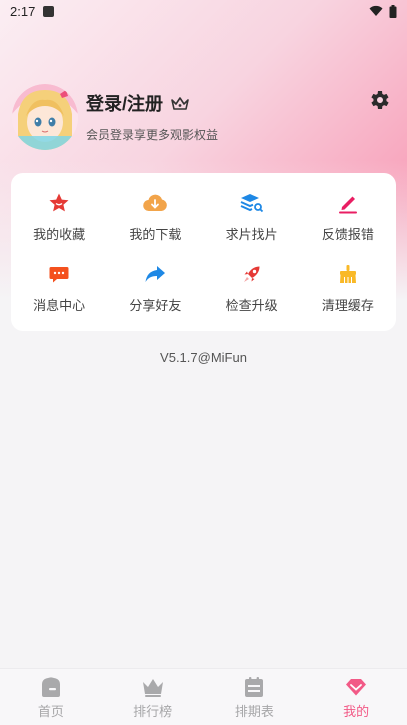 This screenshot has width=407, height=725. I want to click on settings-gear-icon, so click(379, 100).